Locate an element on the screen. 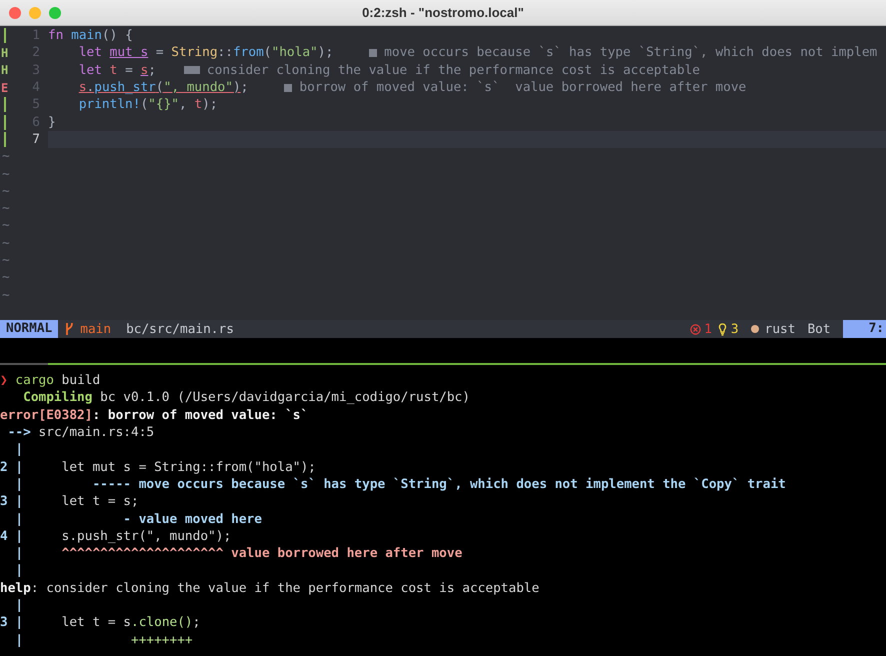 The height and width of the screenshot is (656, 886). lightbulb-icon is located at coordinates (722, 329).